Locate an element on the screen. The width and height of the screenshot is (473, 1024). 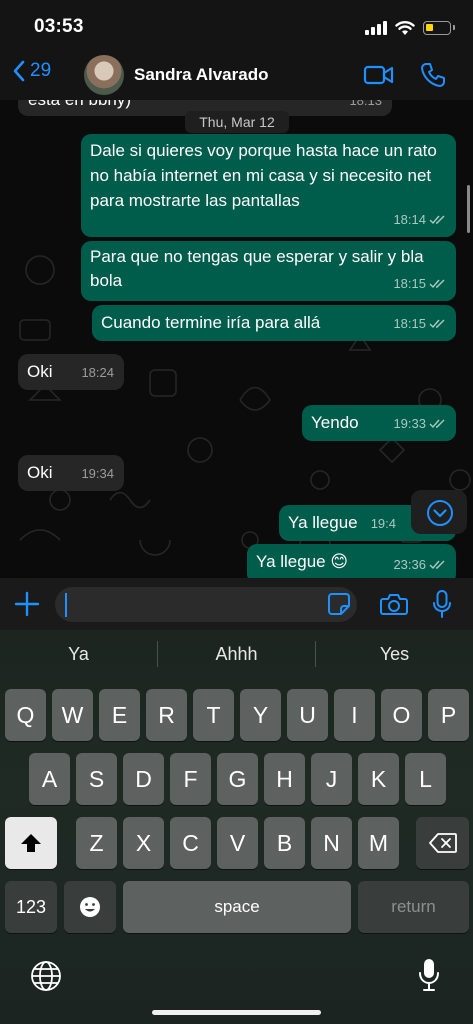
sticker-icon is located at coordinates (339, 604).